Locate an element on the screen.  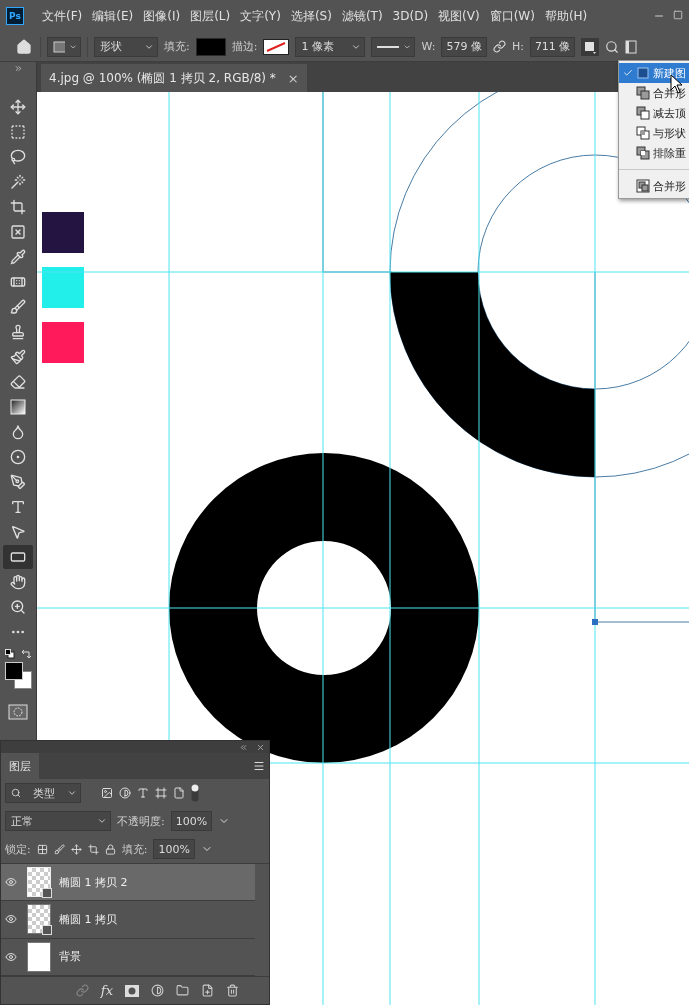
history-brush-icon is located at coordinates (18, 357).